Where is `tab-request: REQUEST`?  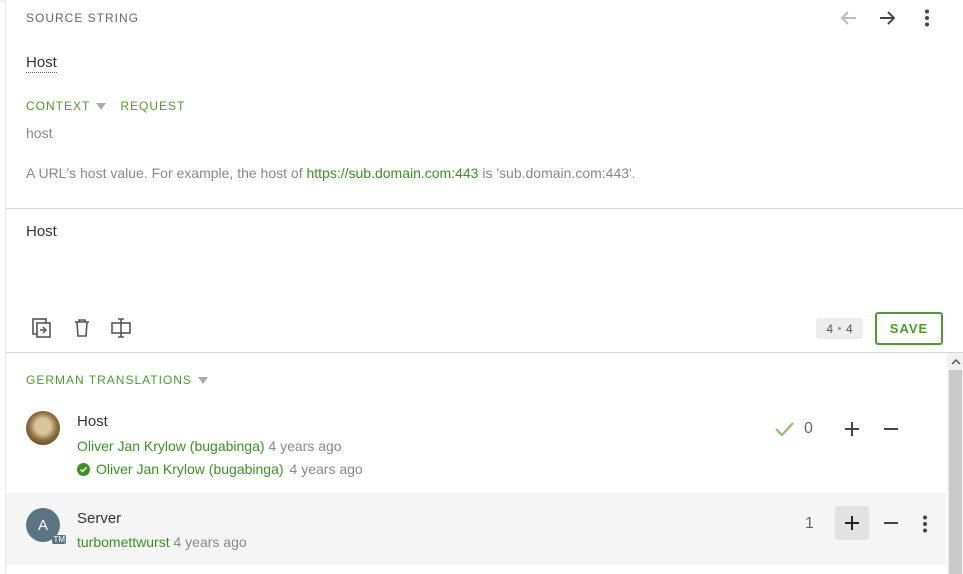 tab-request: REQUEST is located at coordinates (152, 106).